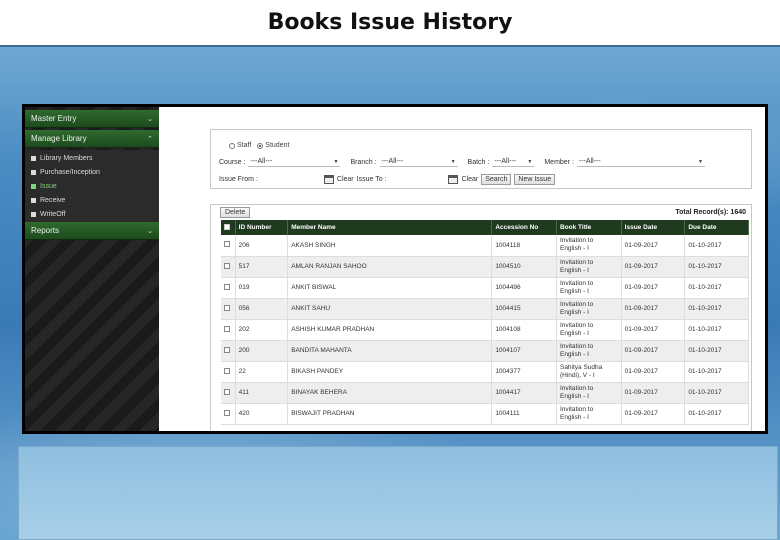 This screenshot has height=540, width=780. What do you see at coordinates (45, 230) in the screenshot?
I see `sidebar-section-label: Reports` at bounding box center [45, 230].